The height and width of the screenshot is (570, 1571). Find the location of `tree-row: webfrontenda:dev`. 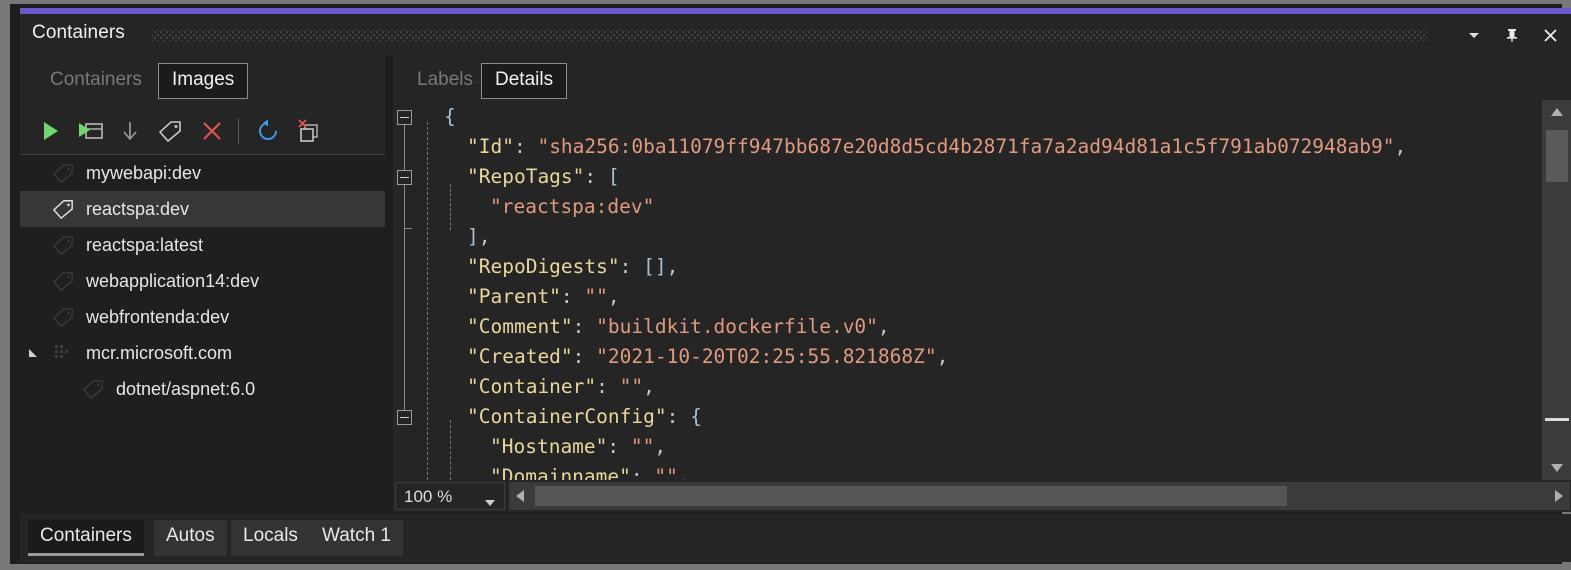

tree-row: webfrontenda:dev is located at coordinates (202, 317).